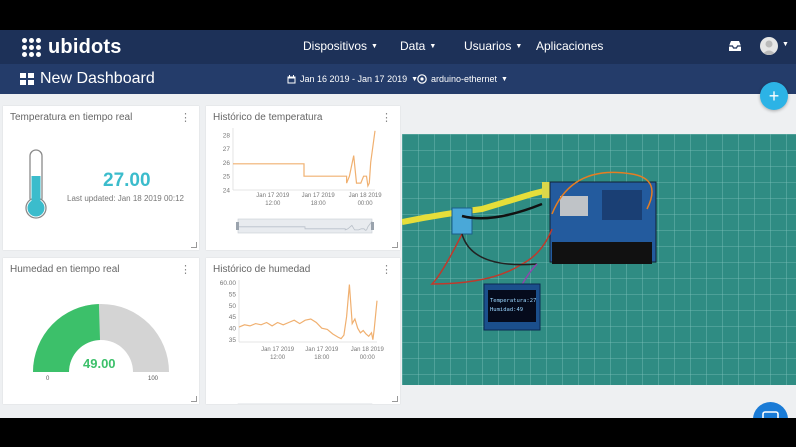 The image size is (796, 447). Describe the element at coordinates (233, 294) in the screenshot. I see `y-tick-label: 55` at that location.